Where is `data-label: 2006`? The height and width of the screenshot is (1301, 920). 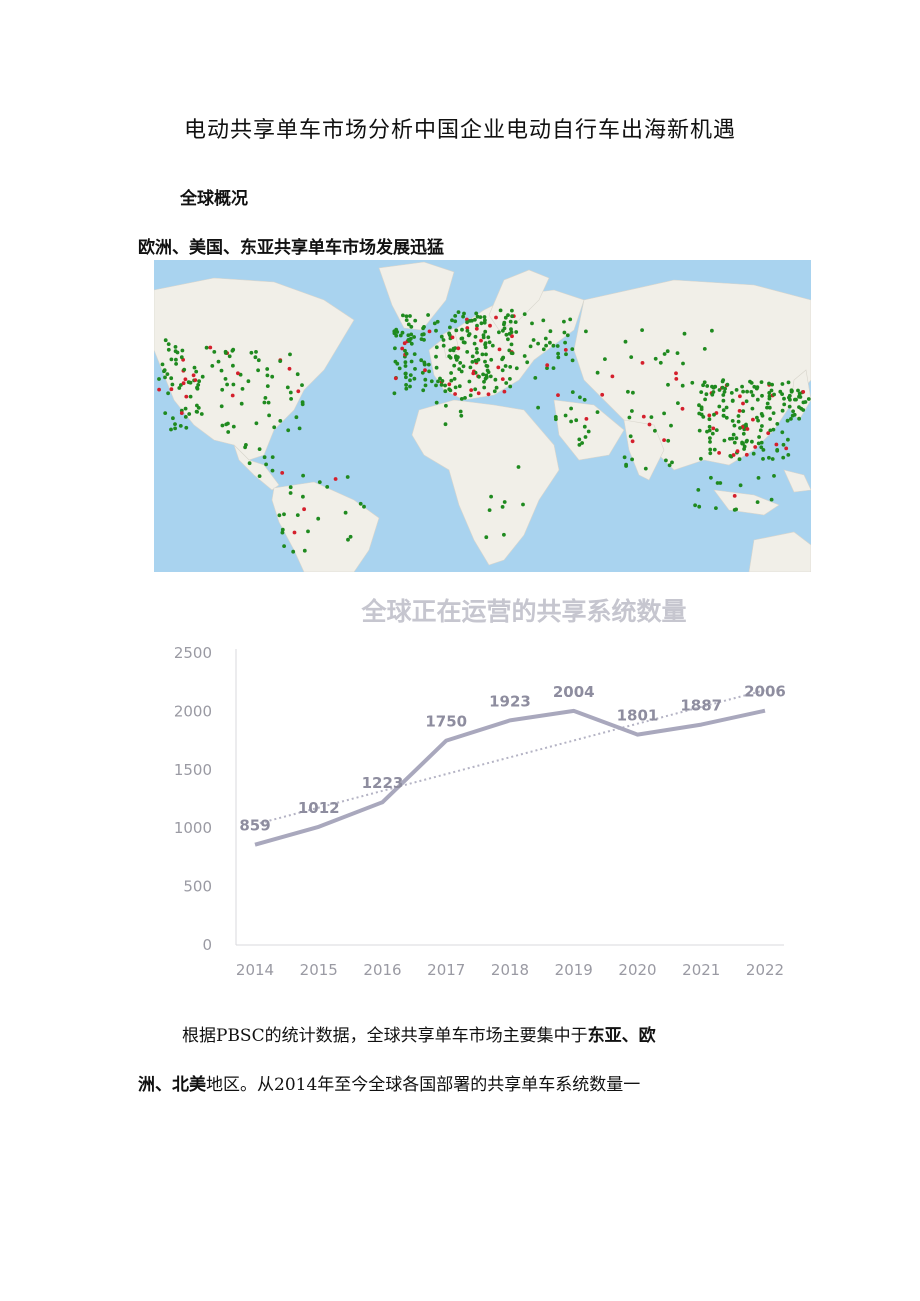
data-label: 2006 is located at coordinates (765, 692).